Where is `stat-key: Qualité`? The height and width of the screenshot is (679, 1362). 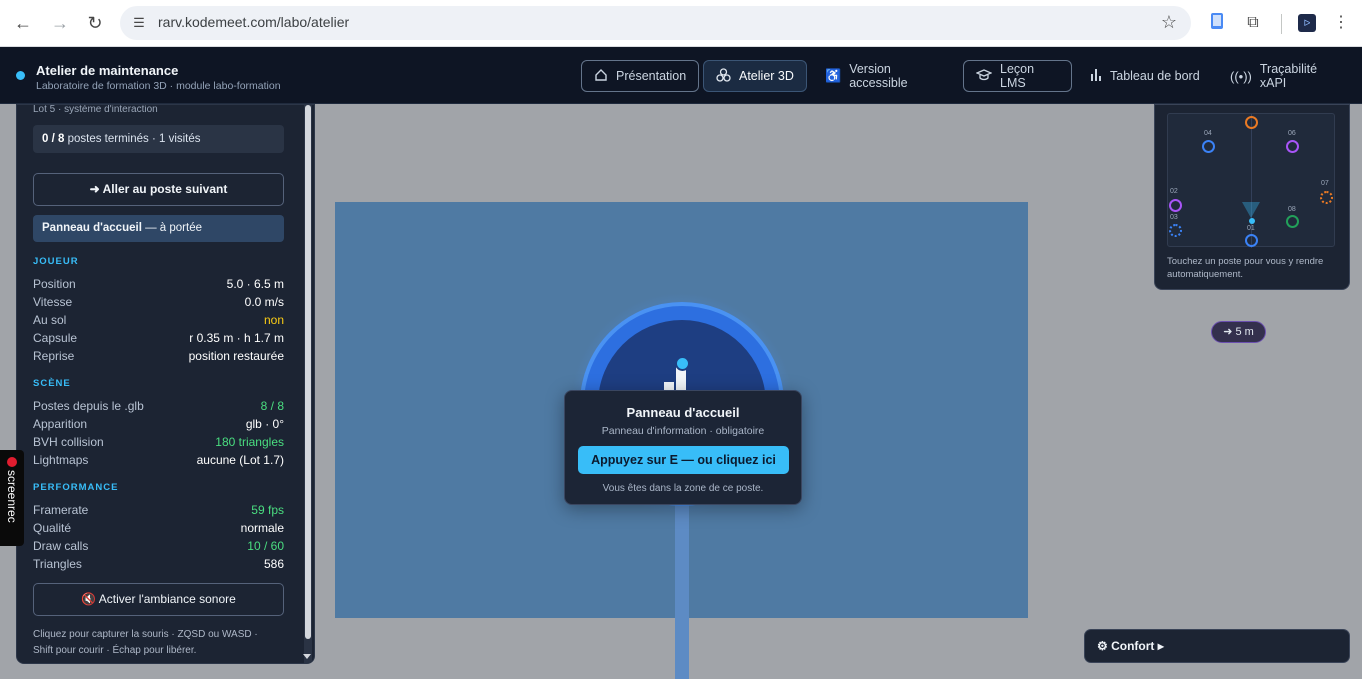
stat-key: Qualité is located at coordinates (52, 528).